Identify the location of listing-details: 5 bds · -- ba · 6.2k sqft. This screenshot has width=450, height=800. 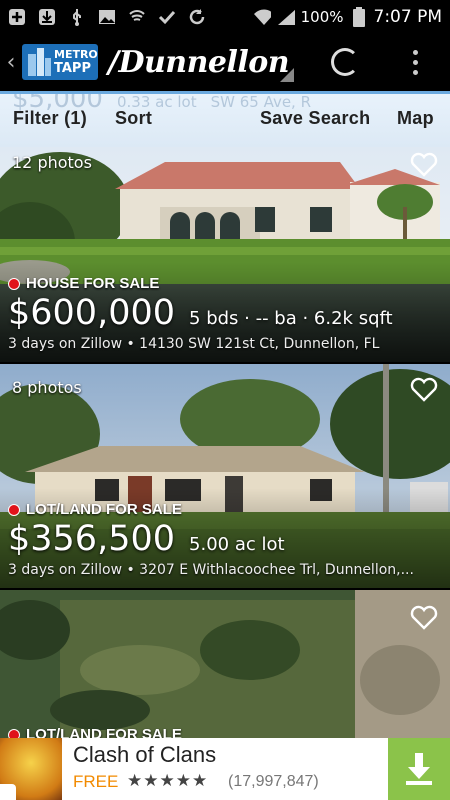
(291, 318).